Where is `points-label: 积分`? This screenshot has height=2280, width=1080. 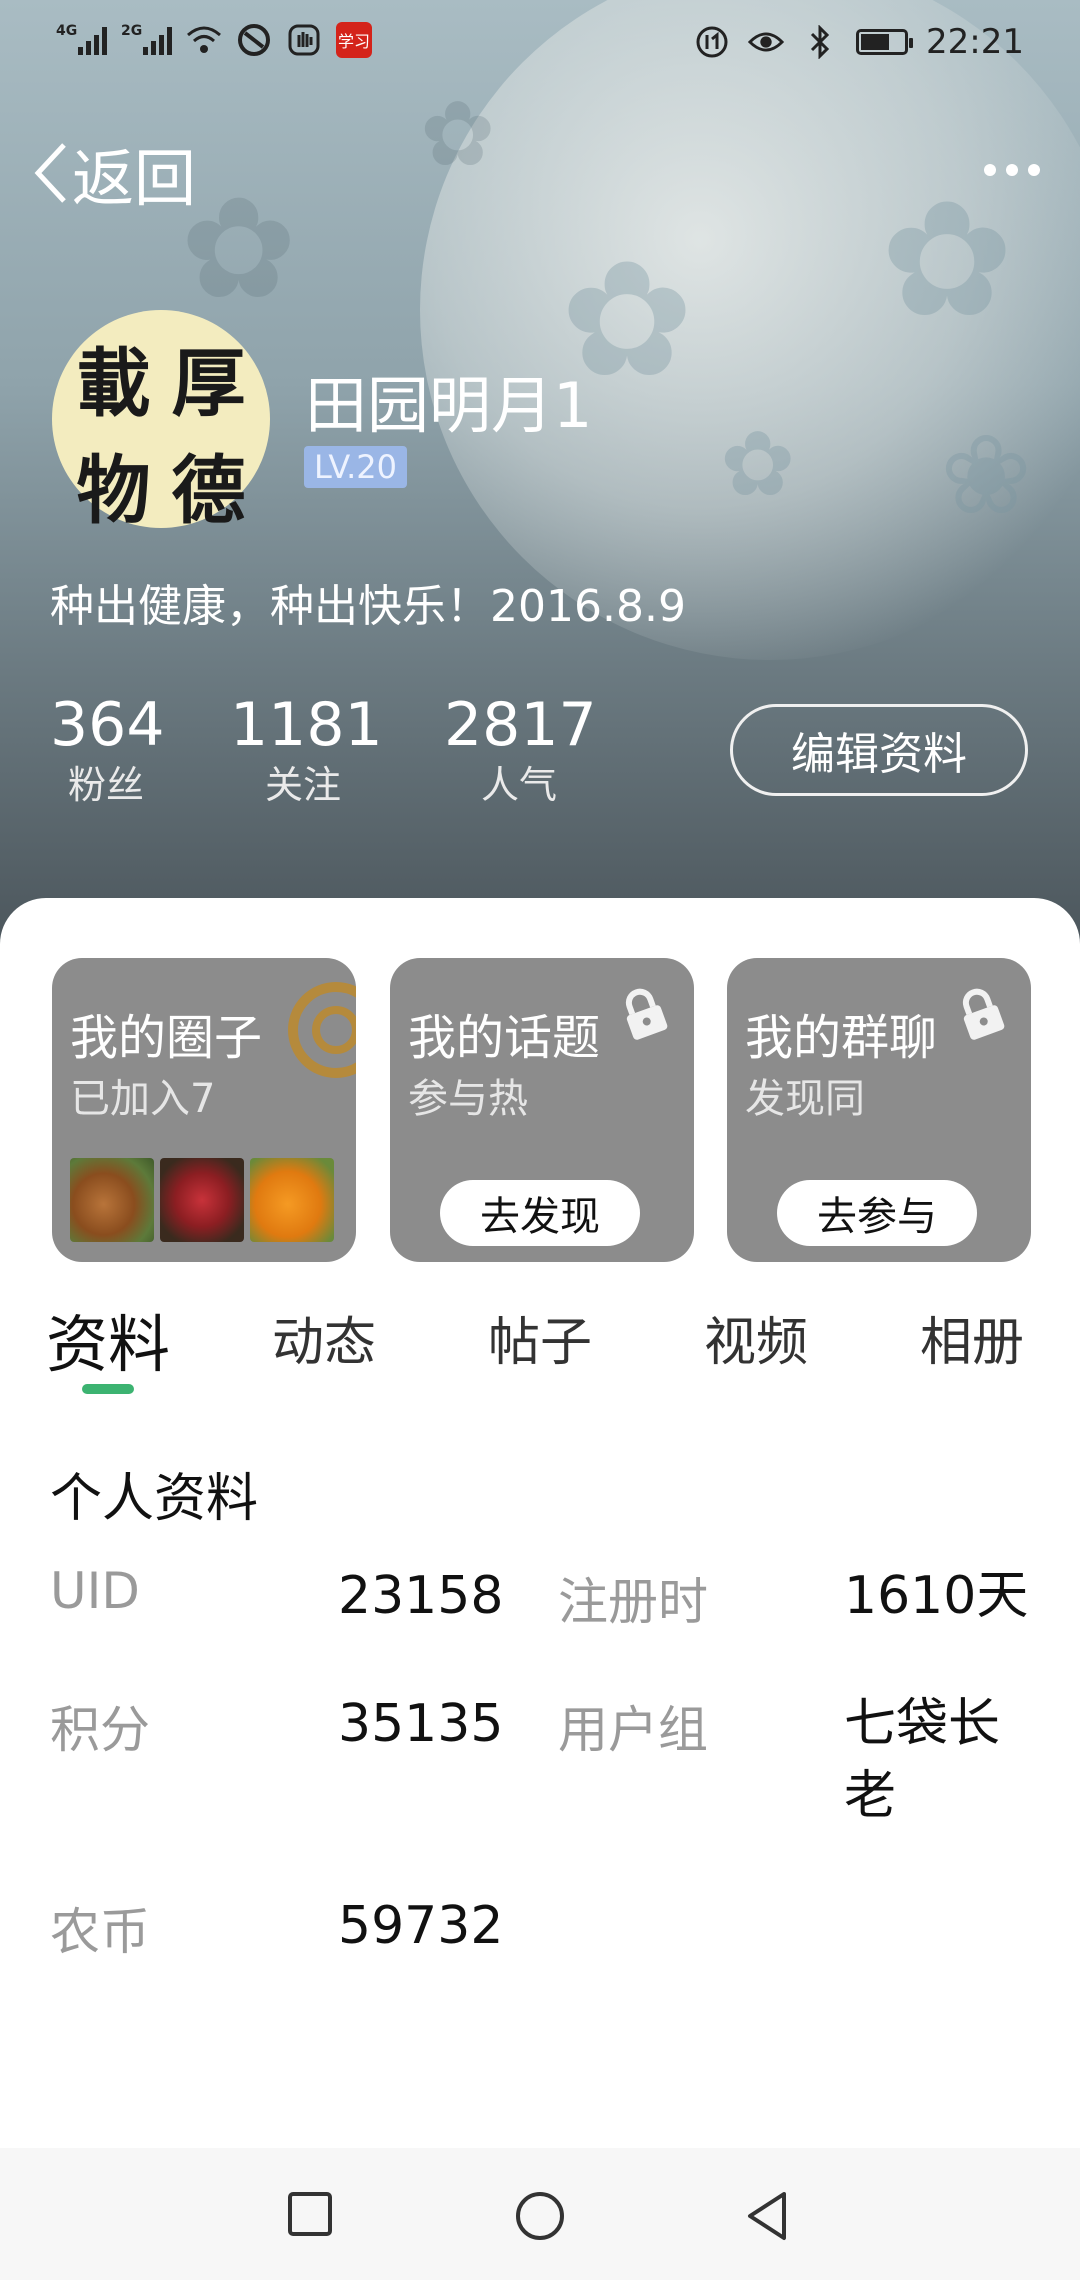 points-label: 积分 is located at coordinates (100, 1730).